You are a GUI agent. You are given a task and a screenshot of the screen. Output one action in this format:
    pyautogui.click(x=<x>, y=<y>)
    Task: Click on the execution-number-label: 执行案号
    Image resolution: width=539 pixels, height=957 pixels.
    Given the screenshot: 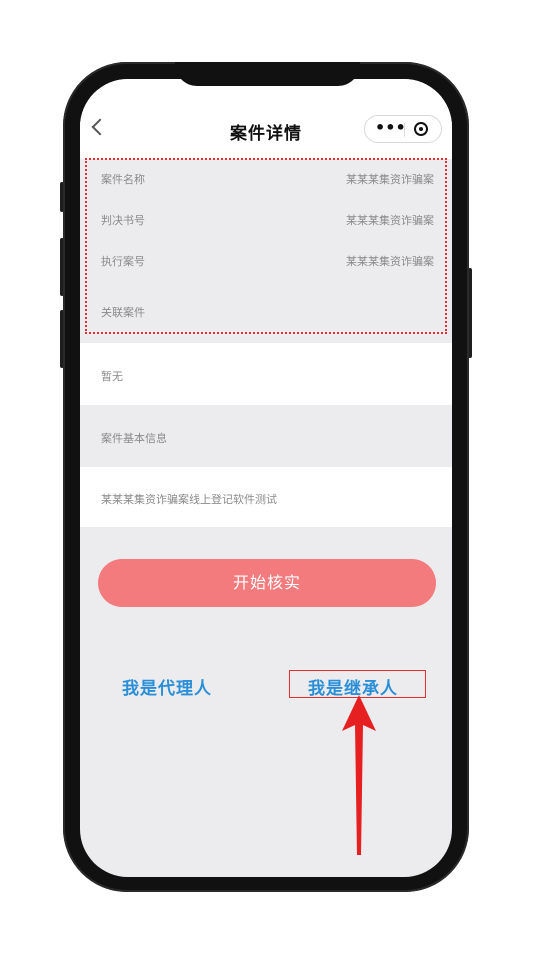 What is the action you would take?
    pyautogui.click(x=123, y=261)
    